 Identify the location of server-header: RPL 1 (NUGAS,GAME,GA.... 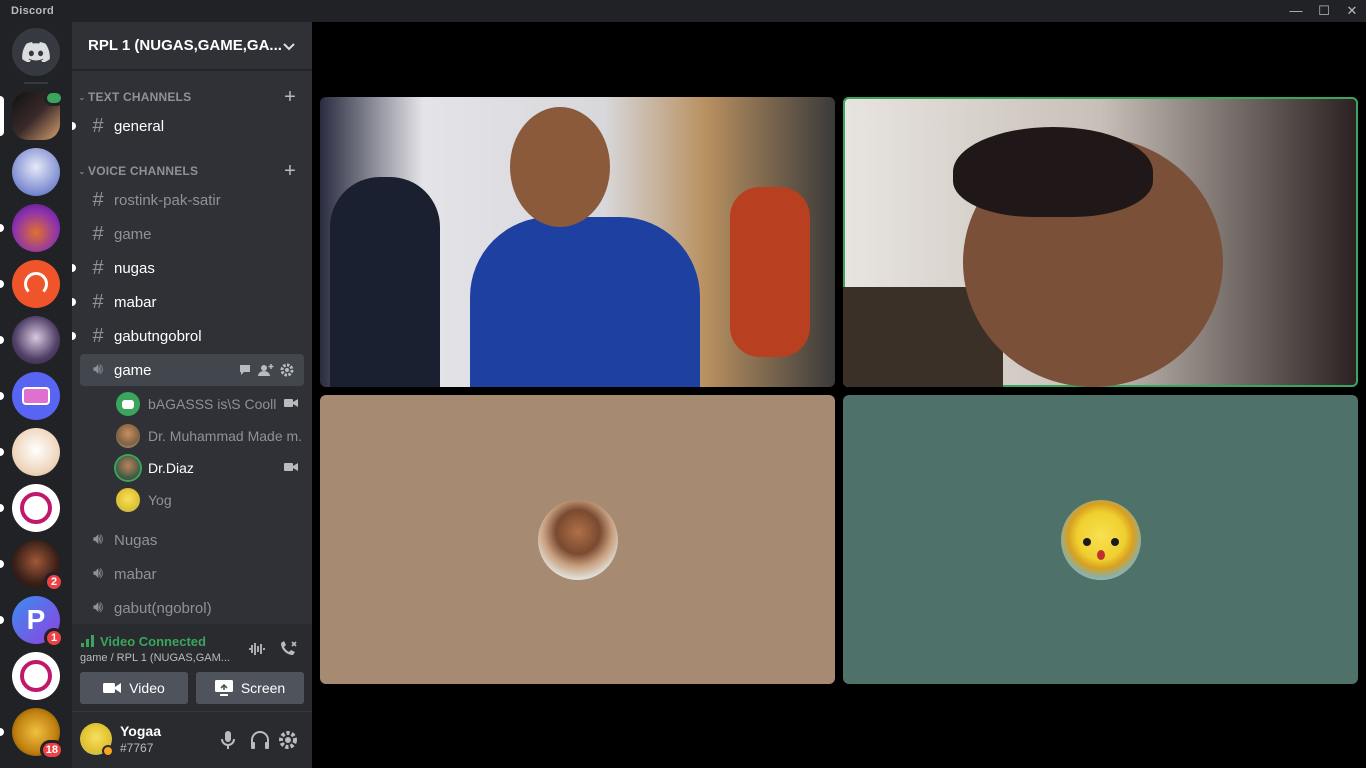
(192, 46).